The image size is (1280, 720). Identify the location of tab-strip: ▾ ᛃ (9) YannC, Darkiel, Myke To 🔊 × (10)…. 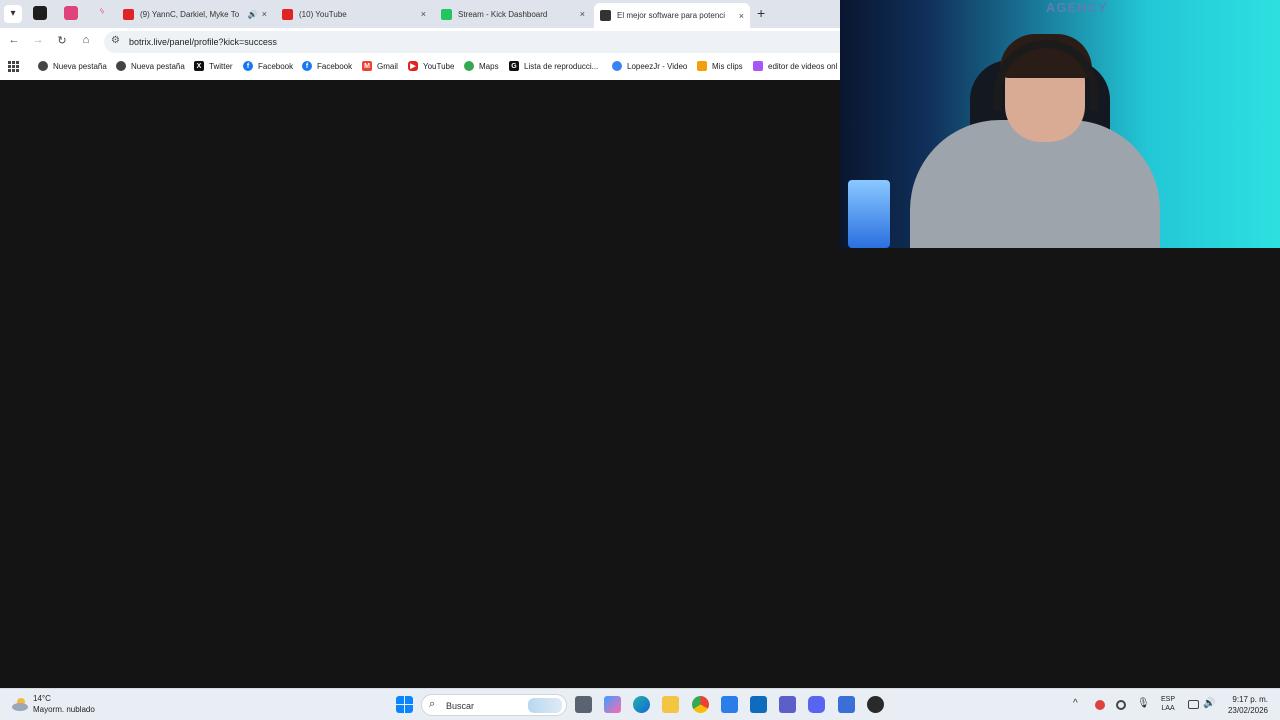
(420, 14).